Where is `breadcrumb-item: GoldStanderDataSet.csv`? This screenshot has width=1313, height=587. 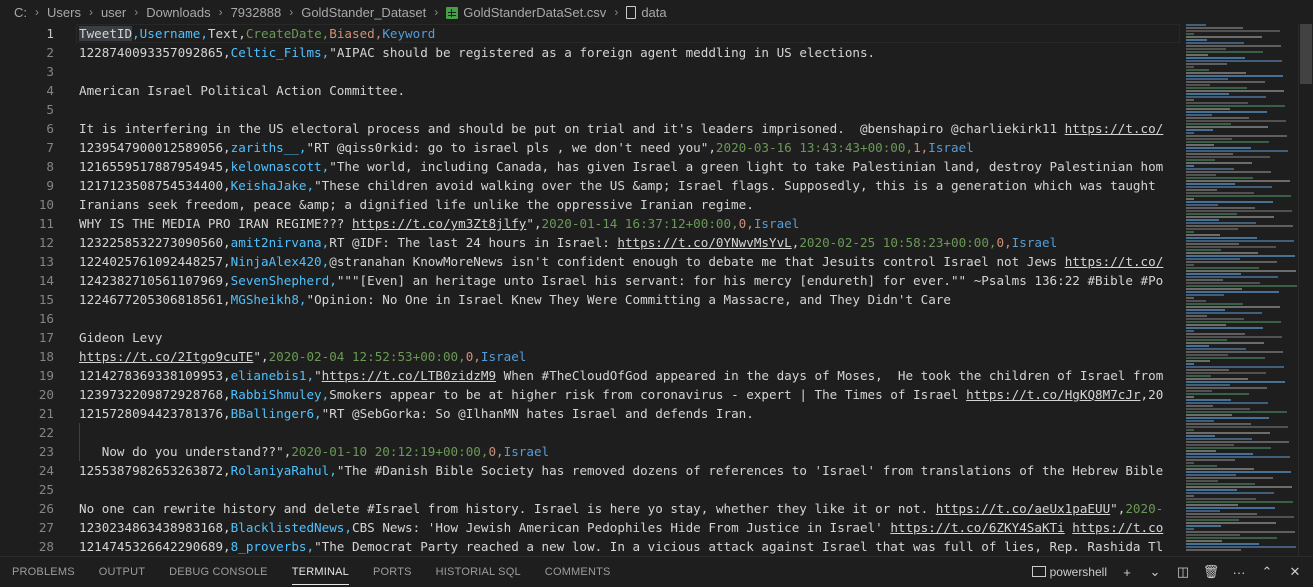
breadcrumb-item: GoldStanderDataSet.csv is located at coordinates (526, 12).